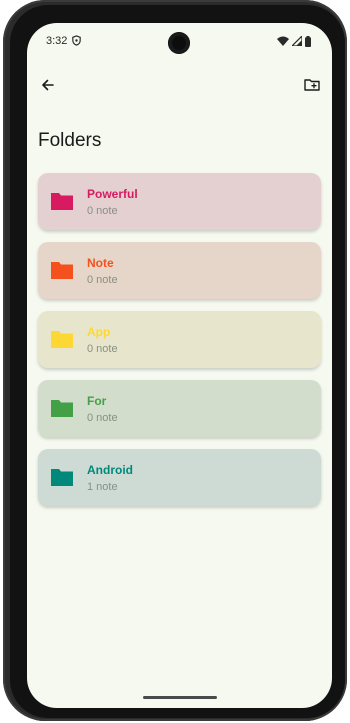 The width and height of the screenshot is (350, 723). What do you see at coordinates (180, 697) in the screenshot?
I see `gesture-navigation-bar` at bounding box center [180, 697].